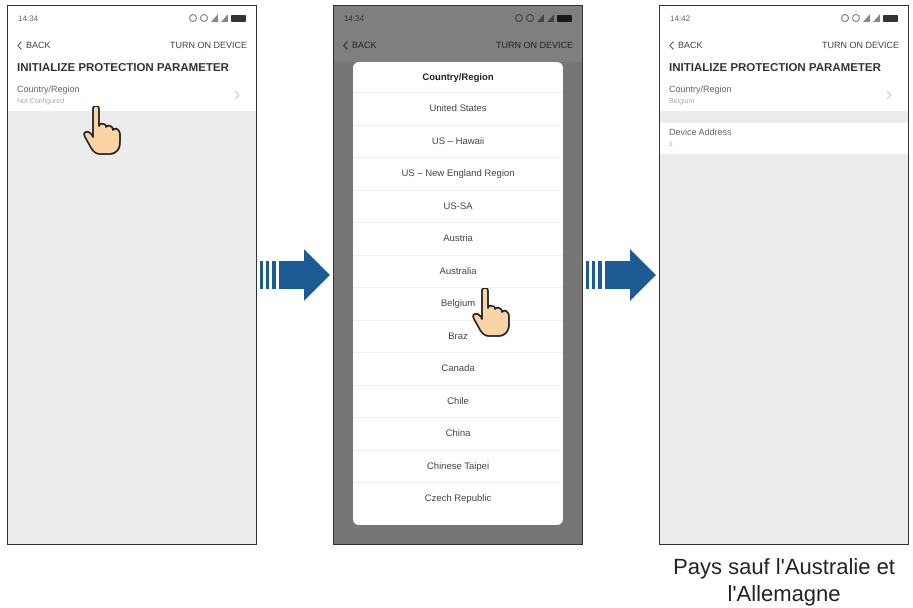 The image size is (913, 608). I want to click on country-option: US-SA, so click(458, 206).